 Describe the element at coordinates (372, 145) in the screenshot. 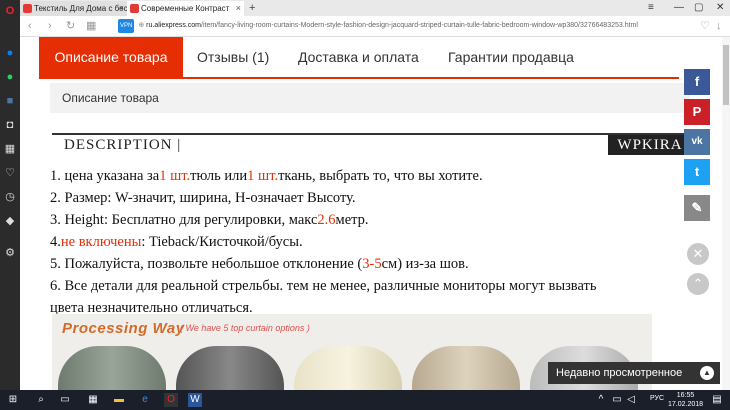

I see `description-banner: DESCRIPTION | WPKIRA` at that location.